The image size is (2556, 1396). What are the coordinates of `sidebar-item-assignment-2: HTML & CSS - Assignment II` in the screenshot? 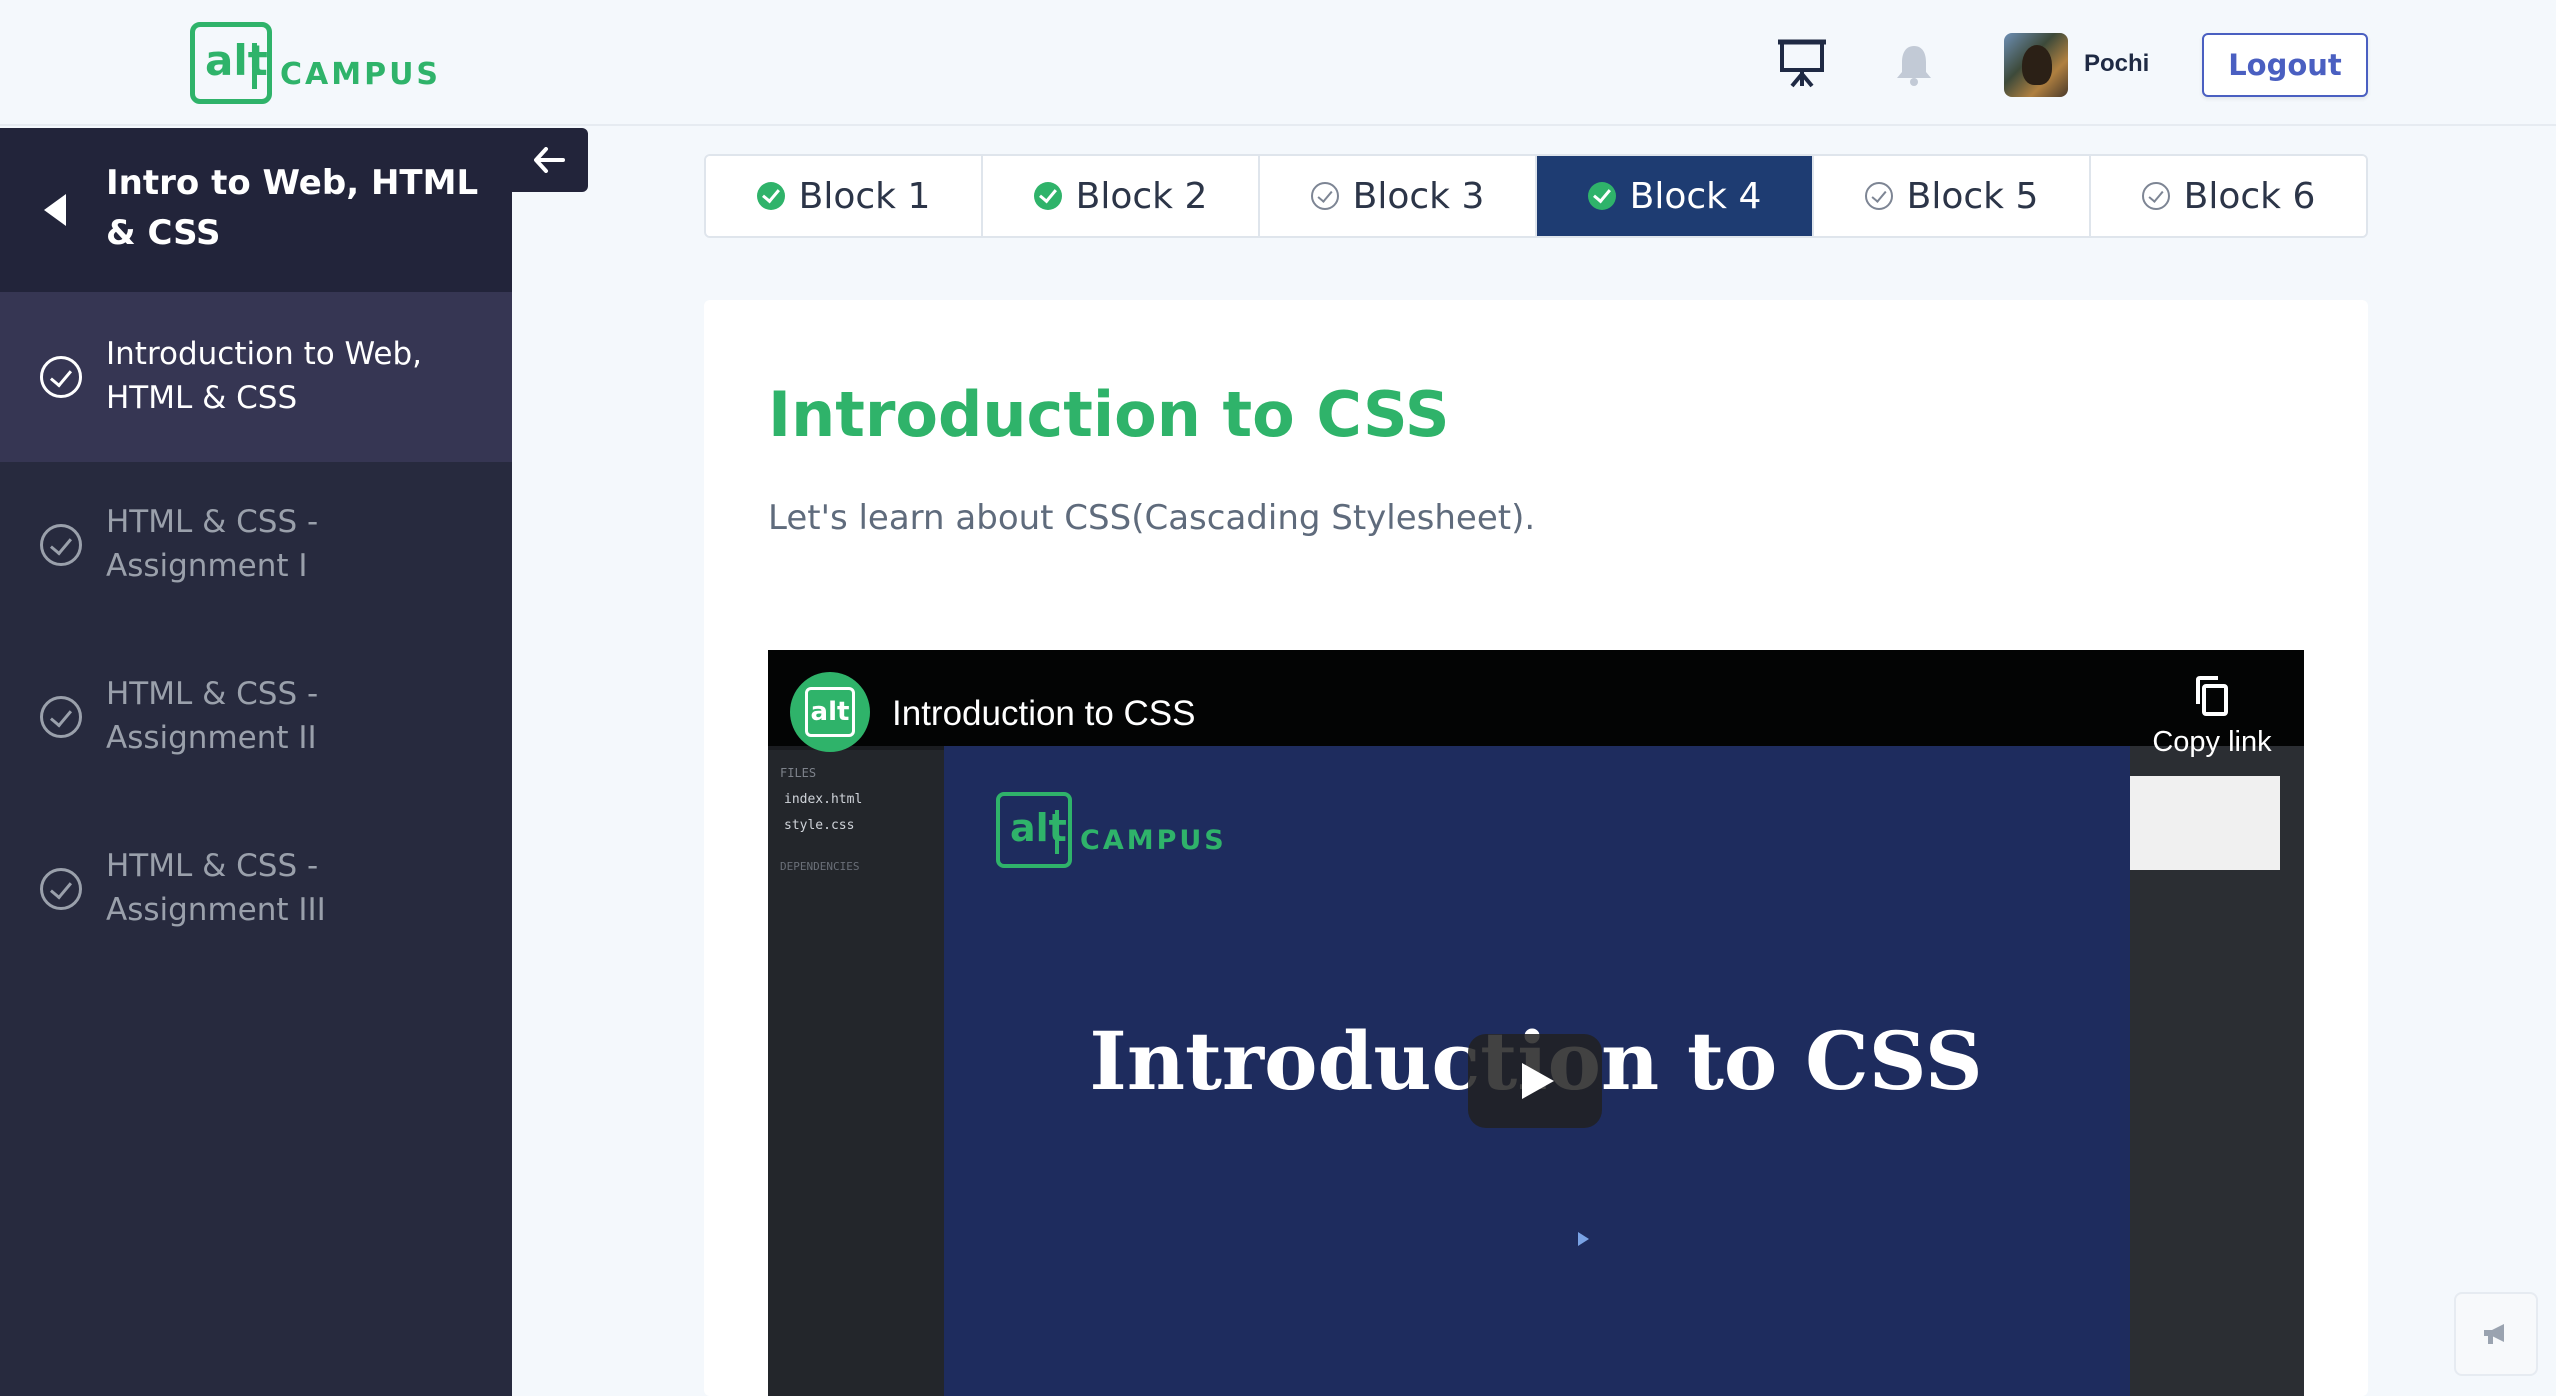 It's located at (256, 719).